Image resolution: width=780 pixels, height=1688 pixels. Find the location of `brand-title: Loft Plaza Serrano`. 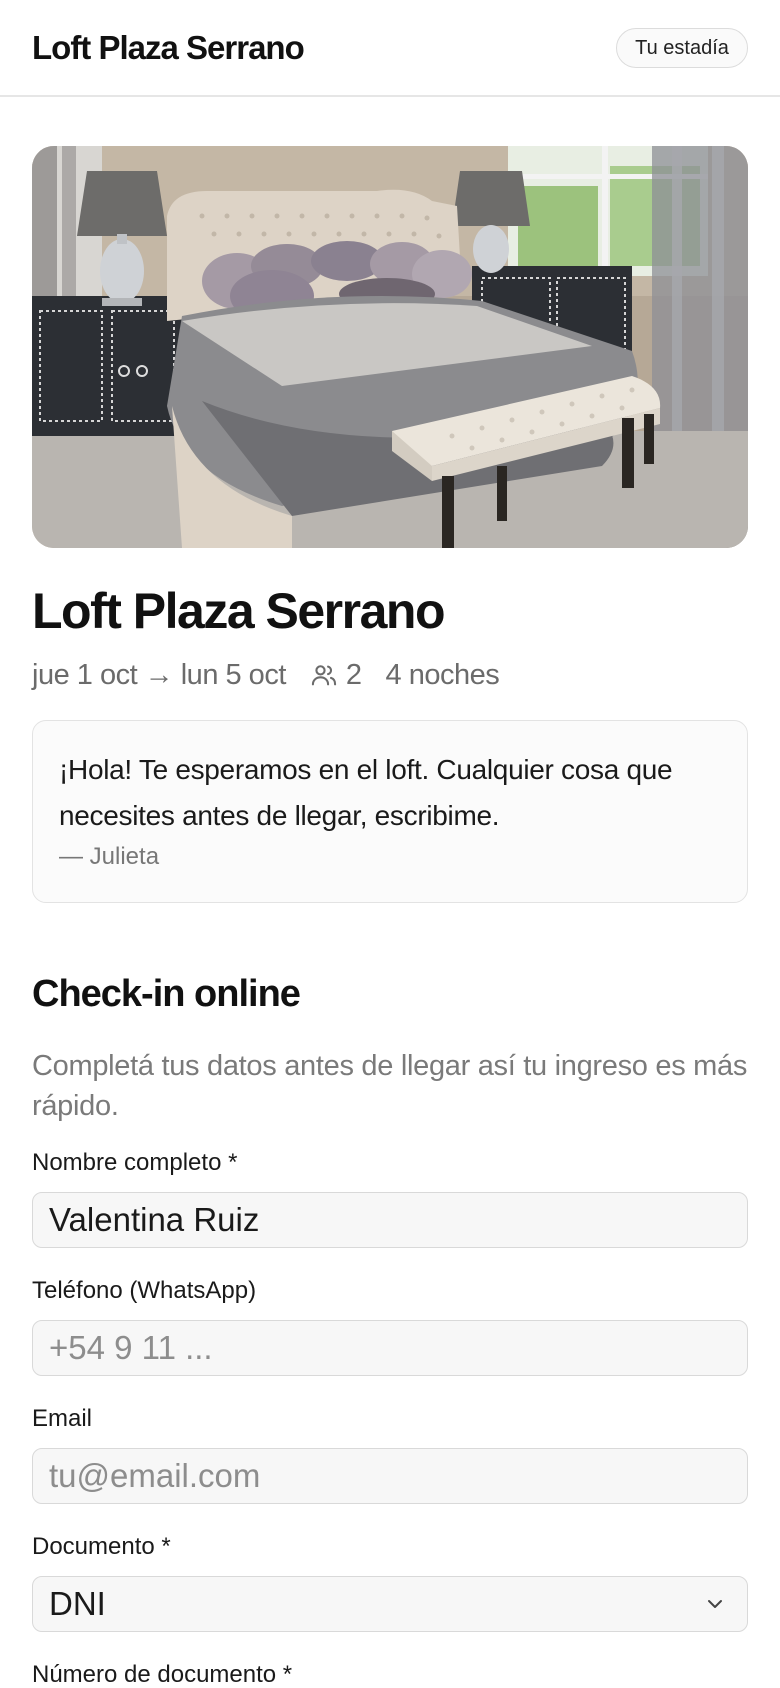

brand-title: Loft Plaza Serrano is located at coordinates (168, 47).